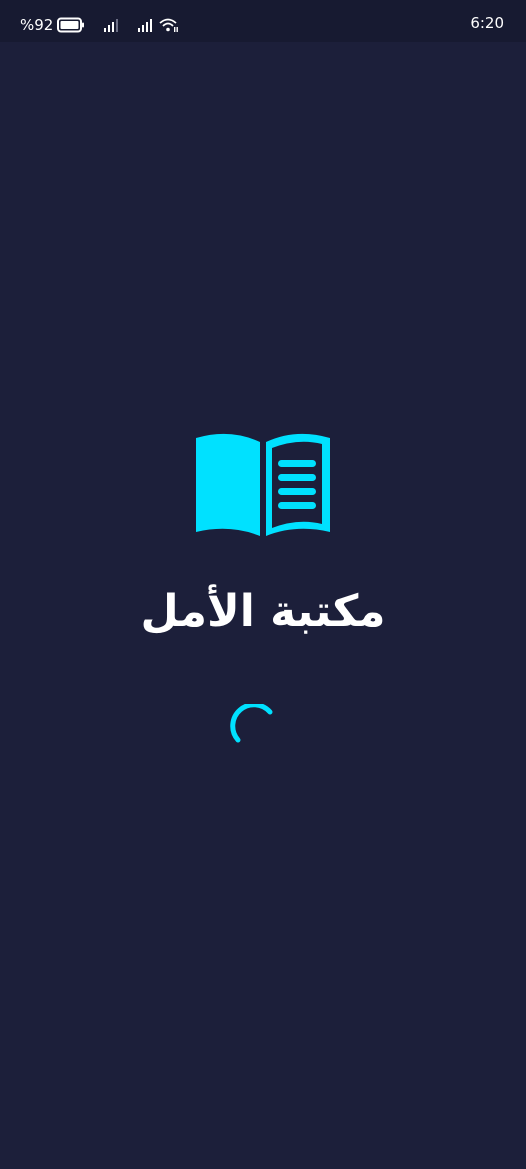 The image size is (526, 1169). What do you see at coordinates (251, 723) in the screenshot?
I see `spinner-icon` at bounding box center [251, 723].